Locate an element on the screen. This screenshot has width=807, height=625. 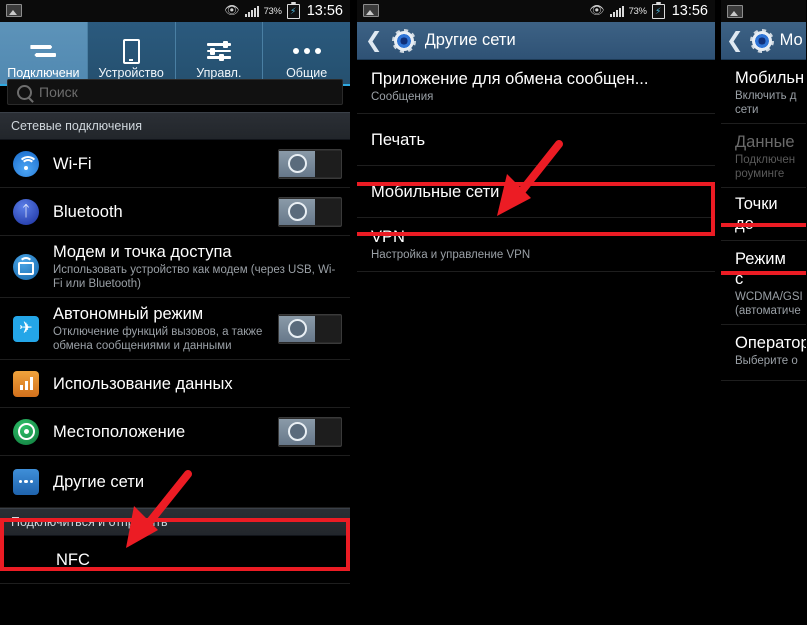
list-item-label: Модем и точка доступа is located at coordinates (142, 252).